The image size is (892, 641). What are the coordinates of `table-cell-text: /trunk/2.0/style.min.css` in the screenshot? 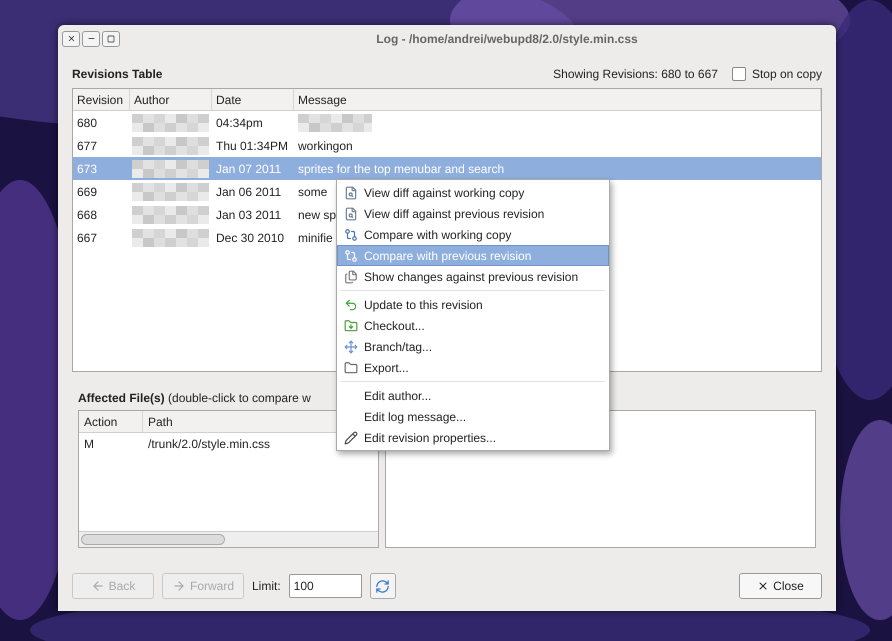 It's located at (209, 444).